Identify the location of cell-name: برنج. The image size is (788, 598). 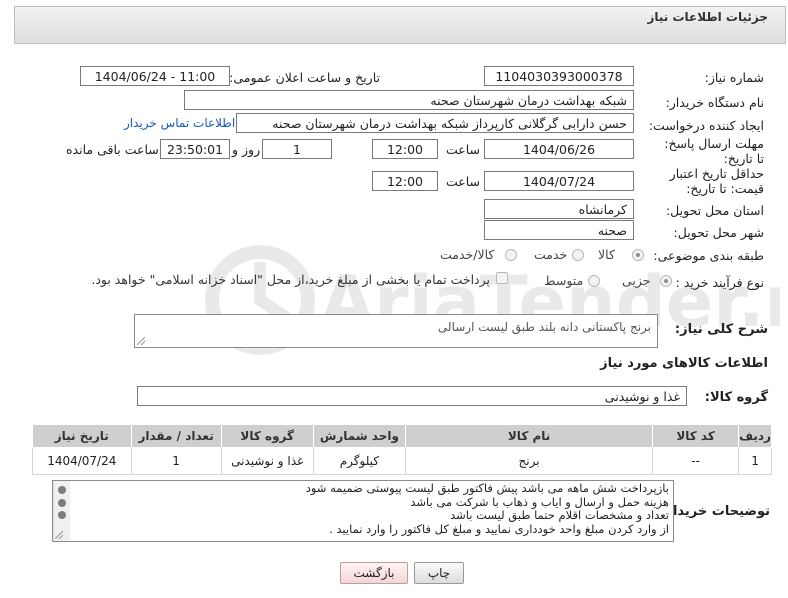
(529, 461).